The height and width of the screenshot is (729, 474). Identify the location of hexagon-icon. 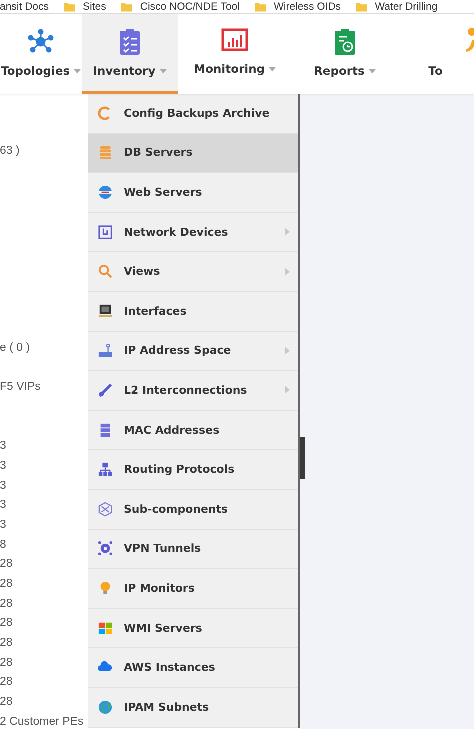
(105, 509).